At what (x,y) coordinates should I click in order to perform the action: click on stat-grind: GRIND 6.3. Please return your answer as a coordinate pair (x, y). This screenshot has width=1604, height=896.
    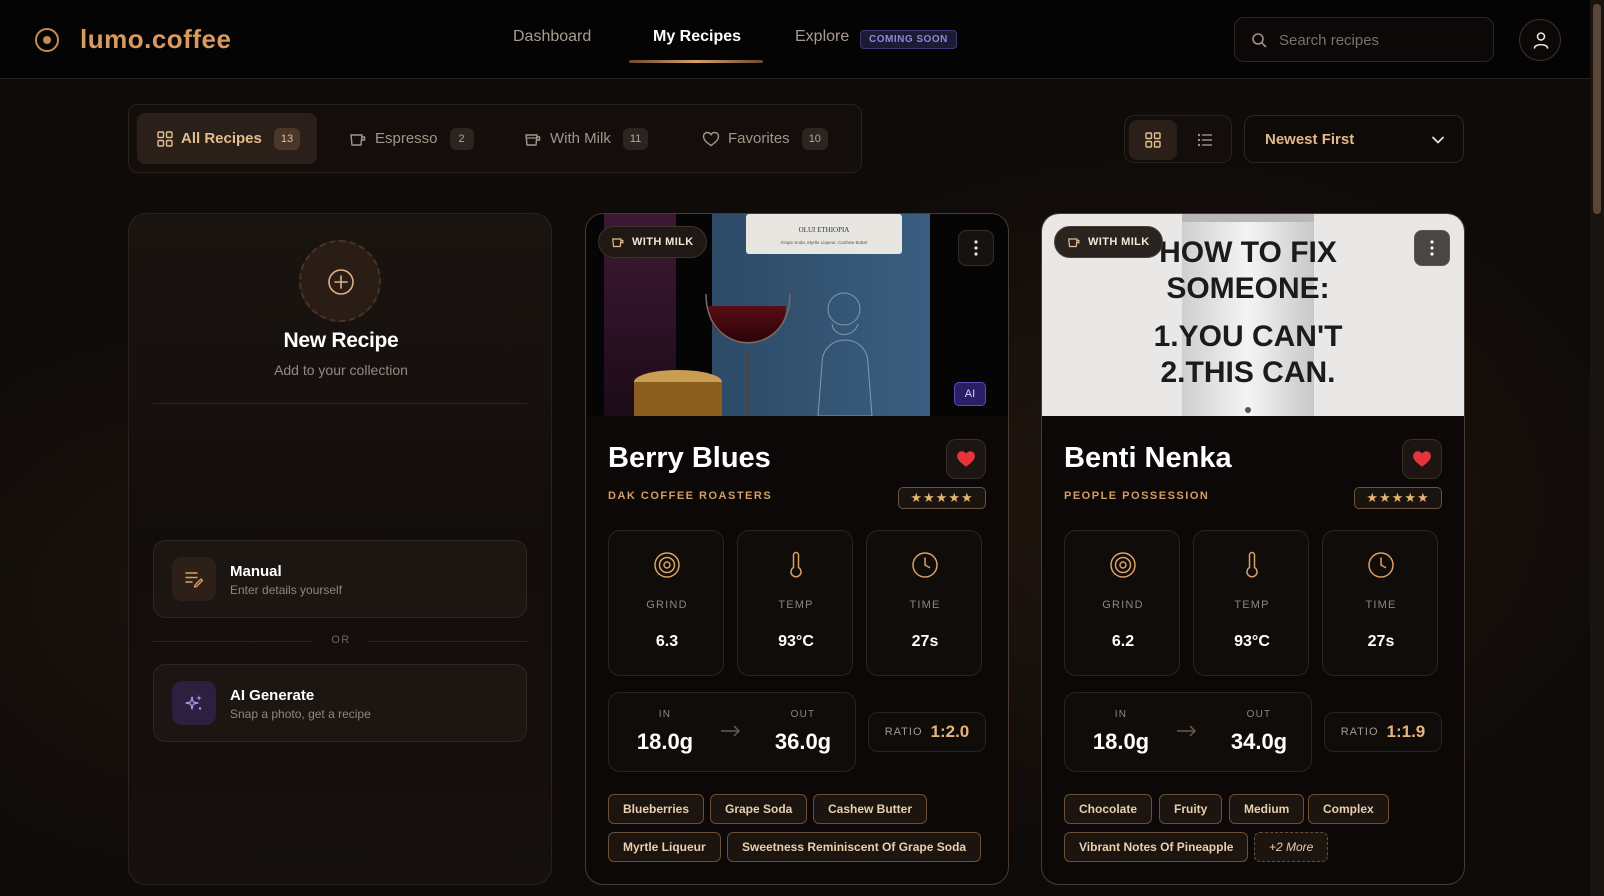
    Looking at the image, I should click on (666, 603).